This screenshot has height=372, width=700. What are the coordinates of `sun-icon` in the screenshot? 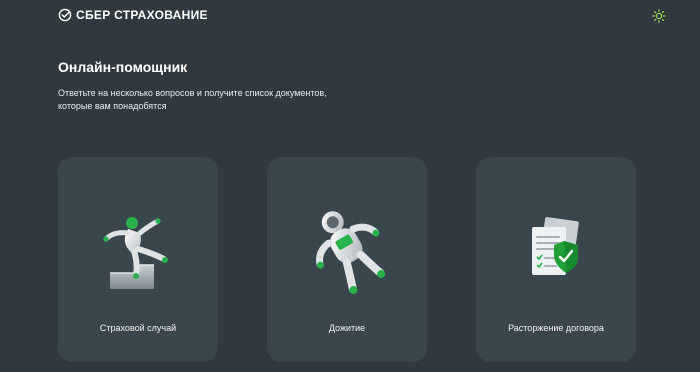 It's located at (659, 16).